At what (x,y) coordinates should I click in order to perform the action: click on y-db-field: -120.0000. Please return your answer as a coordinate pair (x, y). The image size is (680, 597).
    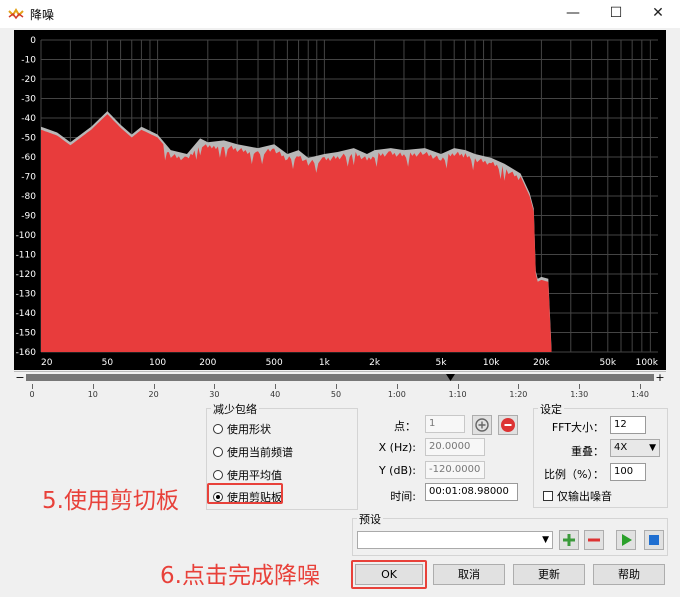
    Looking at the image, I should click on (455, 470).